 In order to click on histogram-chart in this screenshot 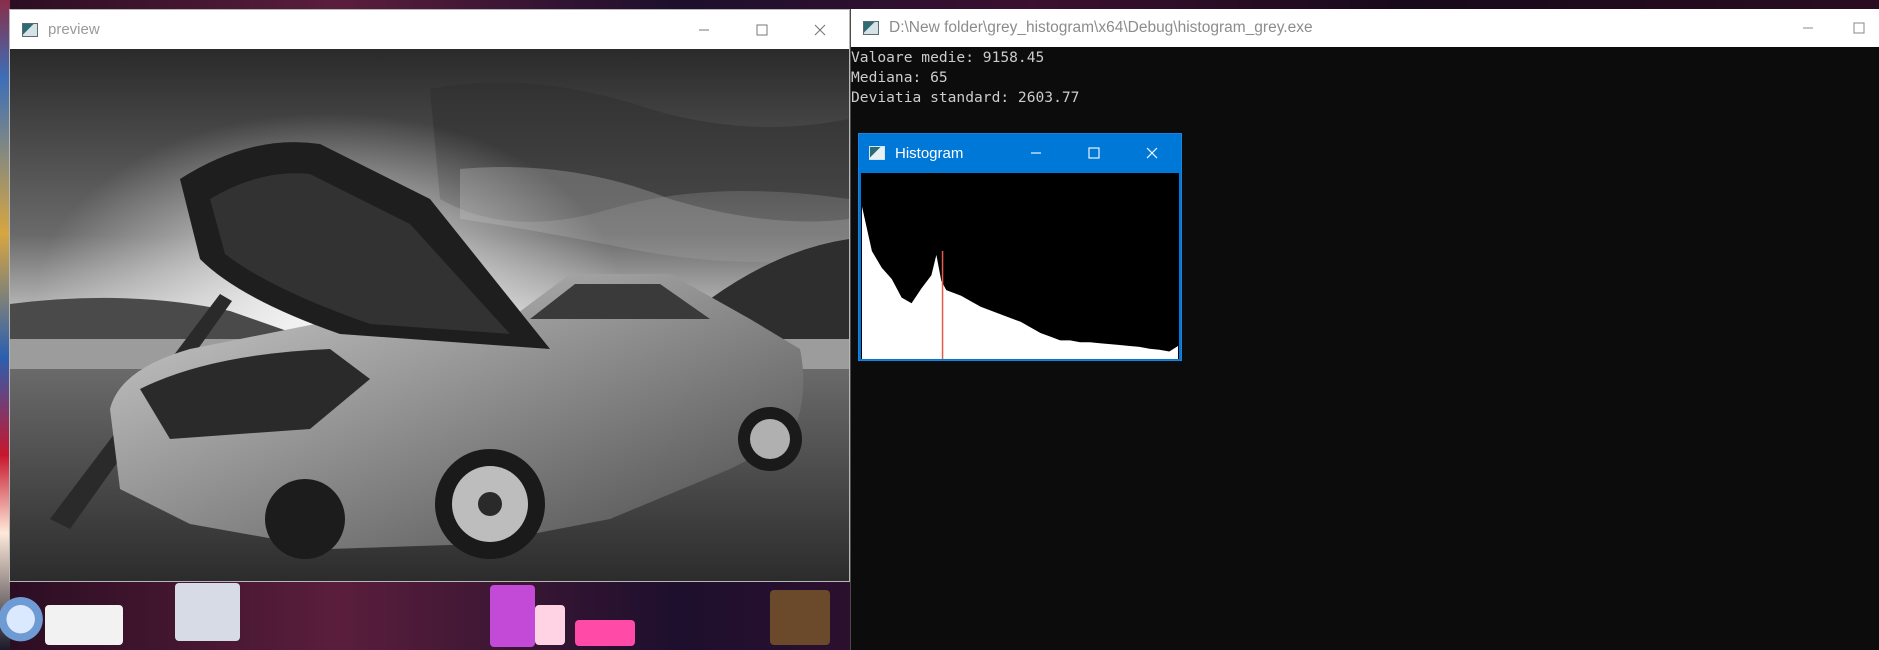, I will do `click(1020, 266)`.